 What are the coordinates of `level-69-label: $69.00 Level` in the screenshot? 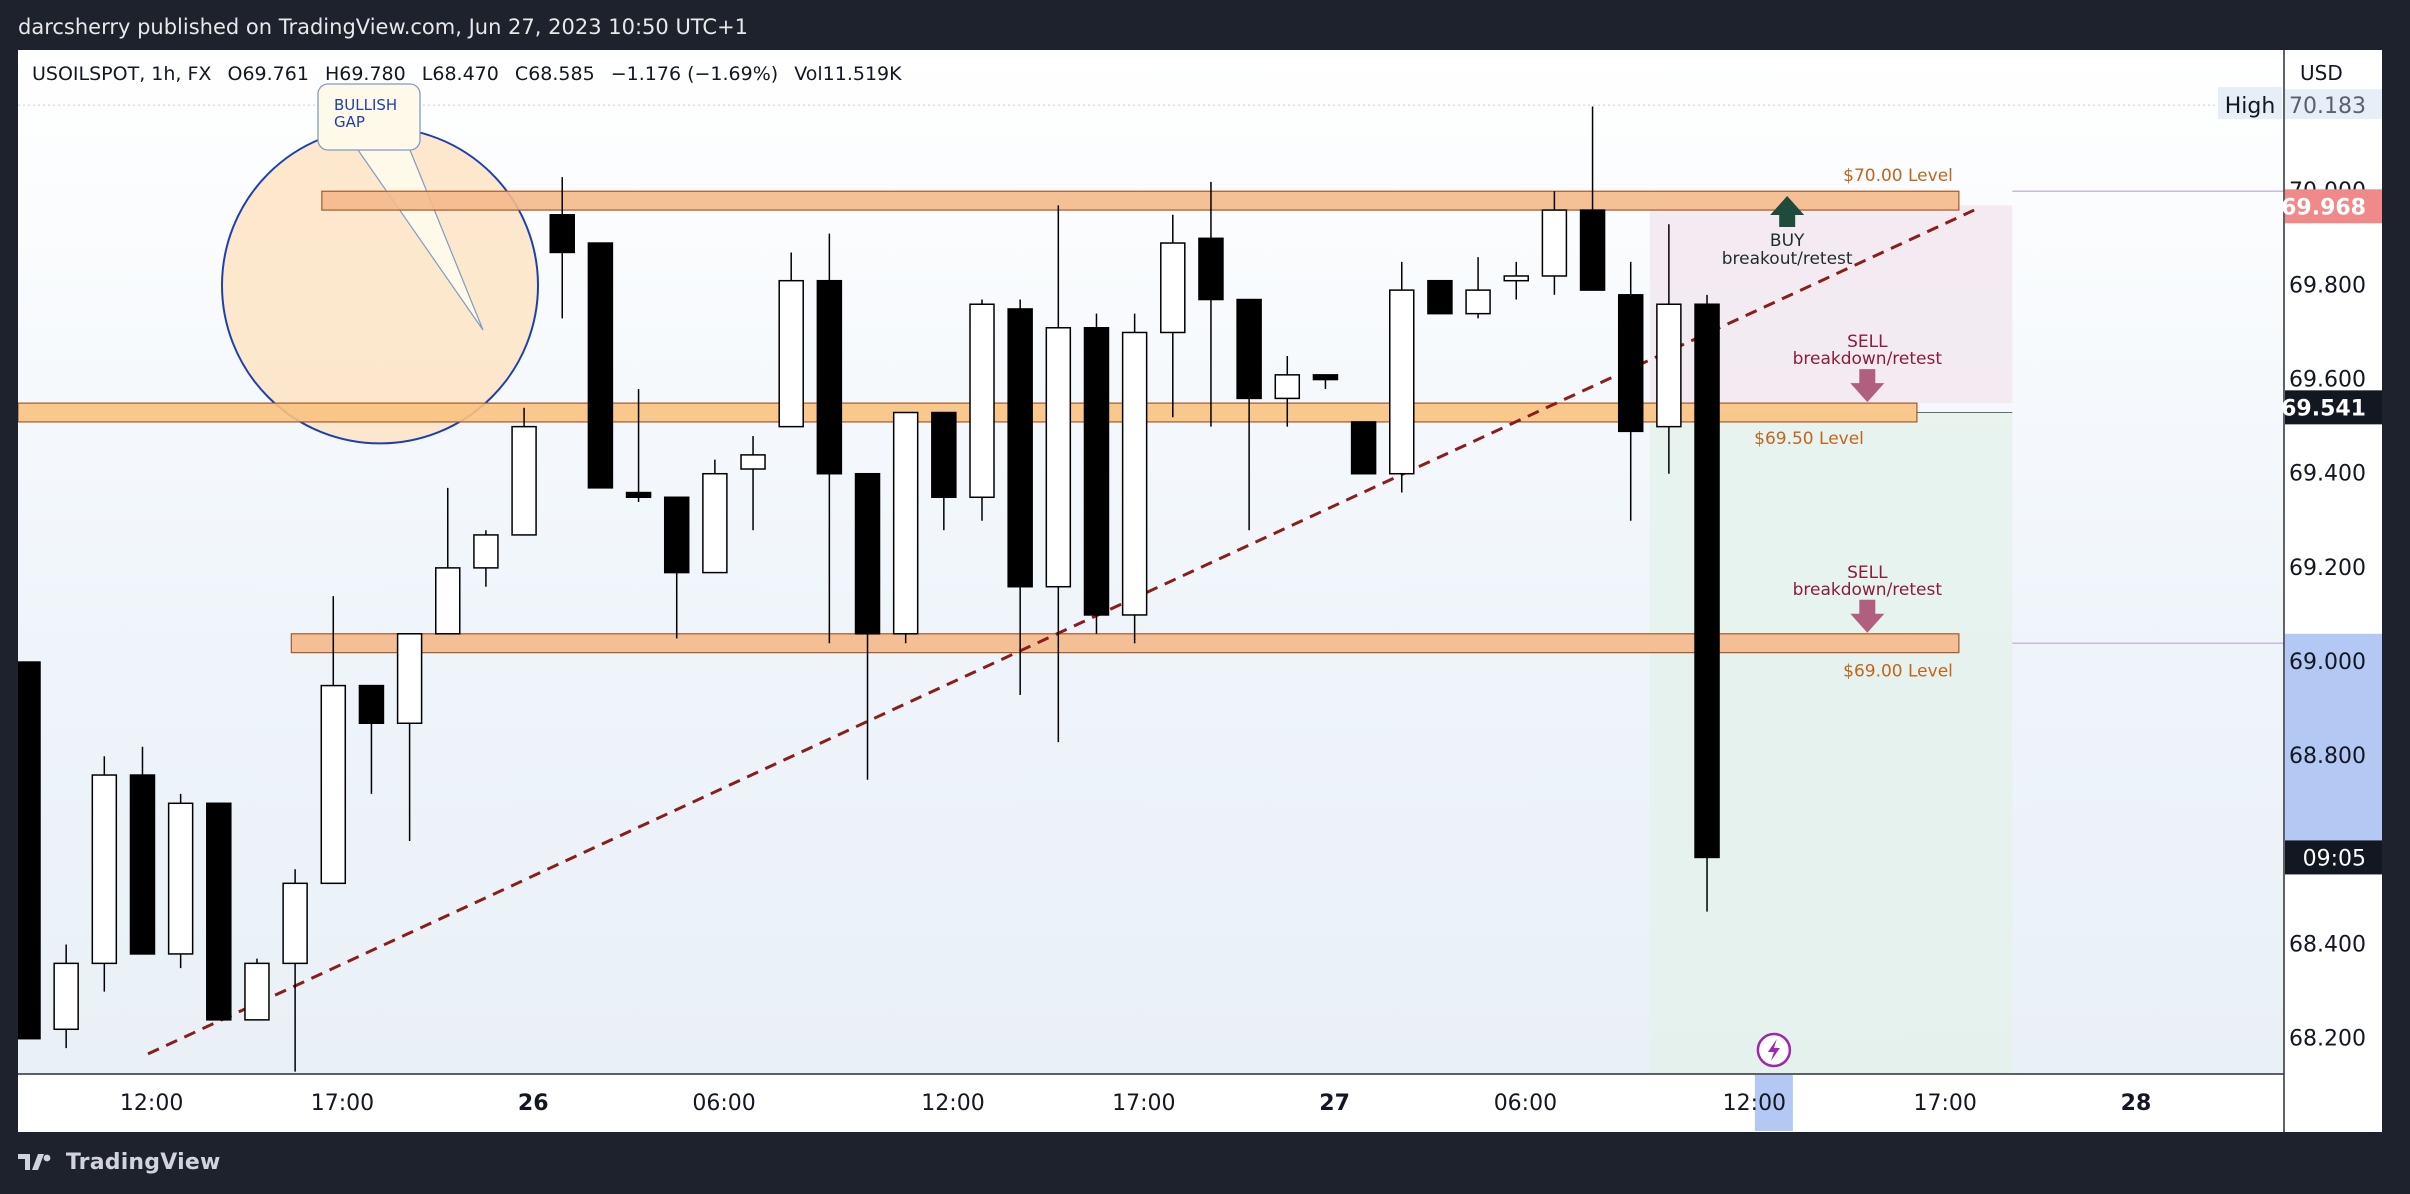 It's located at (1898, 672).